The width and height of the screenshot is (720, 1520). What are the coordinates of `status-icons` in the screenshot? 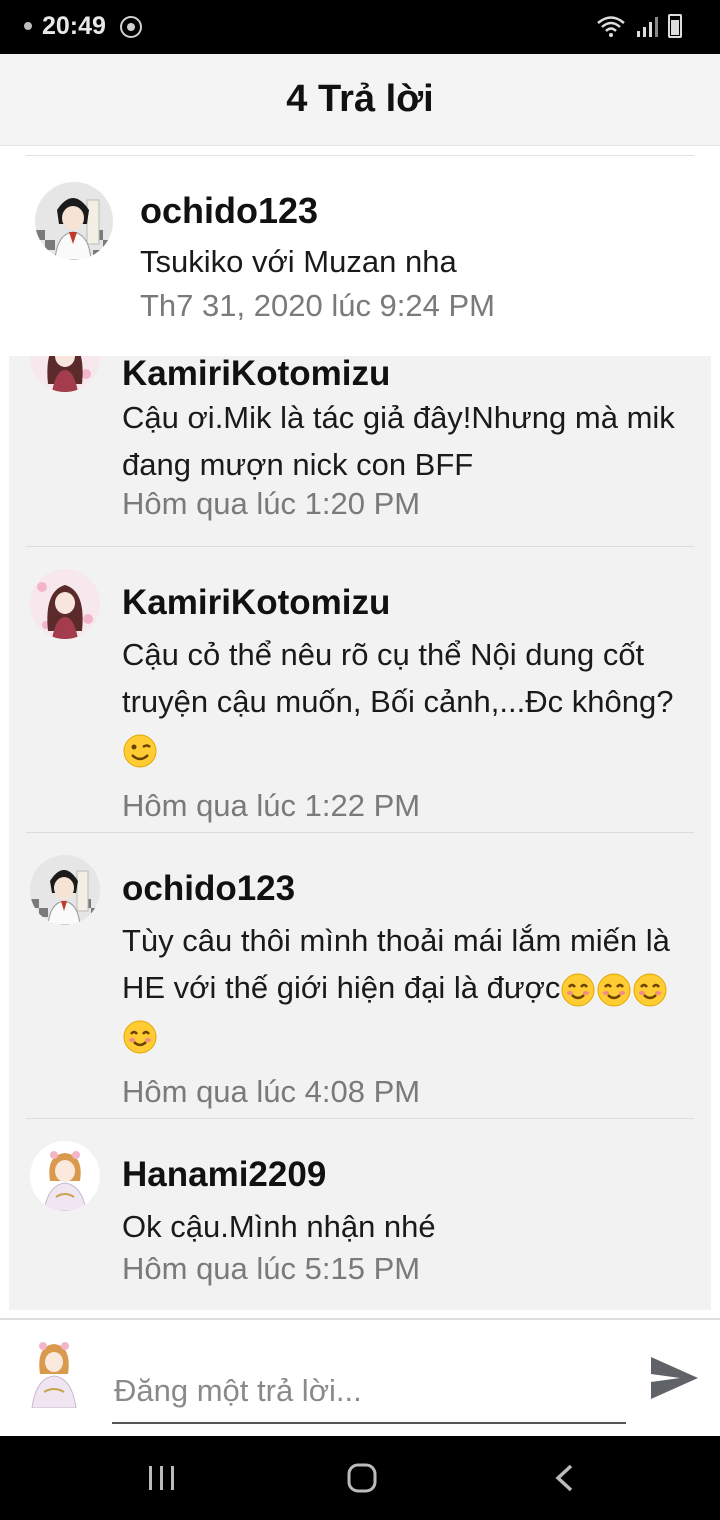 It's located at (639, 26).